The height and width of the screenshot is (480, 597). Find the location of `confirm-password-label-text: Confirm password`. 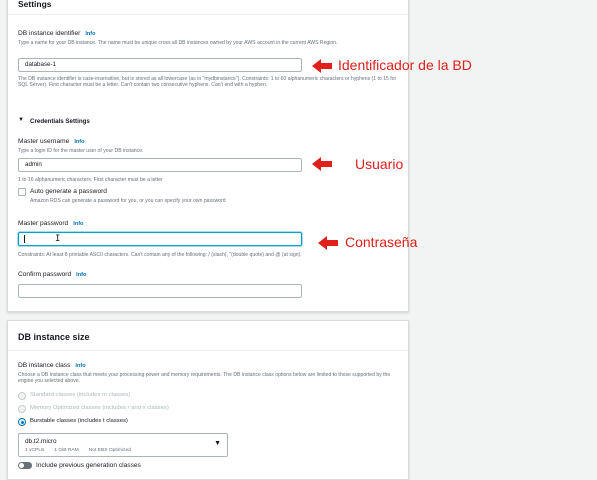

confirm-password-label-text: Confirm password is located at coordinates (45, 274).